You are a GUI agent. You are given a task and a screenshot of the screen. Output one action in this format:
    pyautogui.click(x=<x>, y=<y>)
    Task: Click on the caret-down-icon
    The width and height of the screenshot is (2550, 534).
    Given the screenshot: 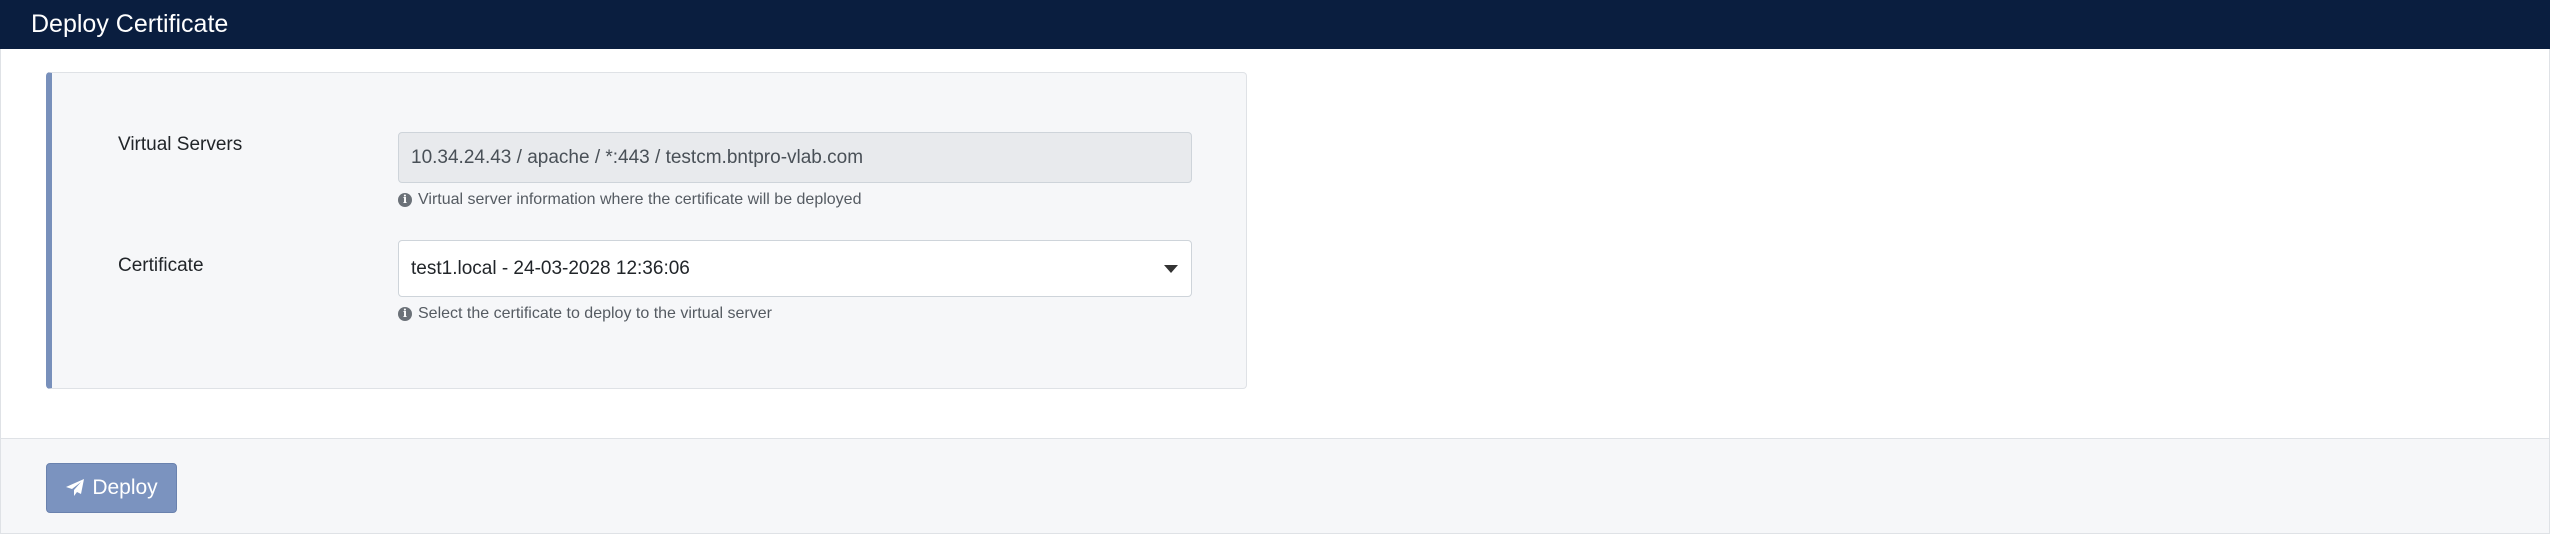 What is the action you would take?
    pyautogui.click(x=1171, y=269)
    